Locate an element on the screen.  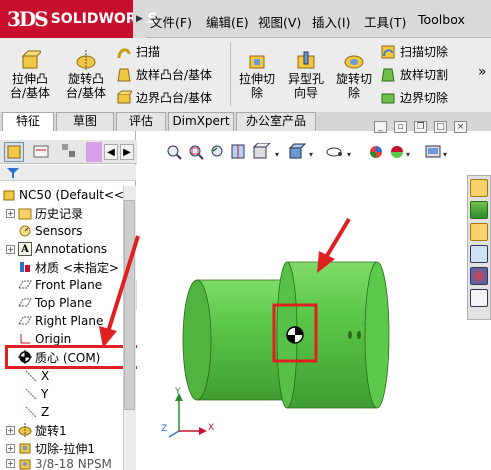
extruded-boss-button: 拉伸凸 台/基体 is located at coordinates (30, 75).